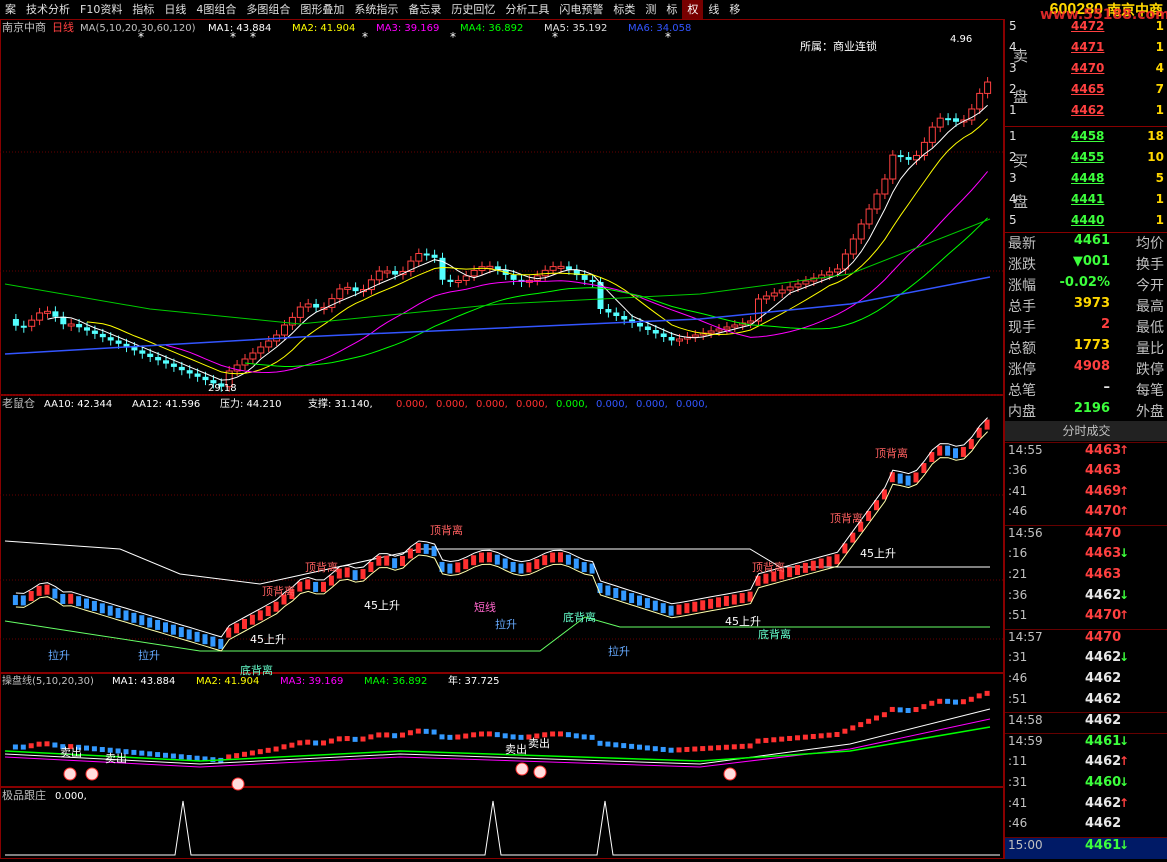  Describe the element at coordinates (268, 9) in the screenshot. I see `toolbar-item-6: 多图组合` at that location.